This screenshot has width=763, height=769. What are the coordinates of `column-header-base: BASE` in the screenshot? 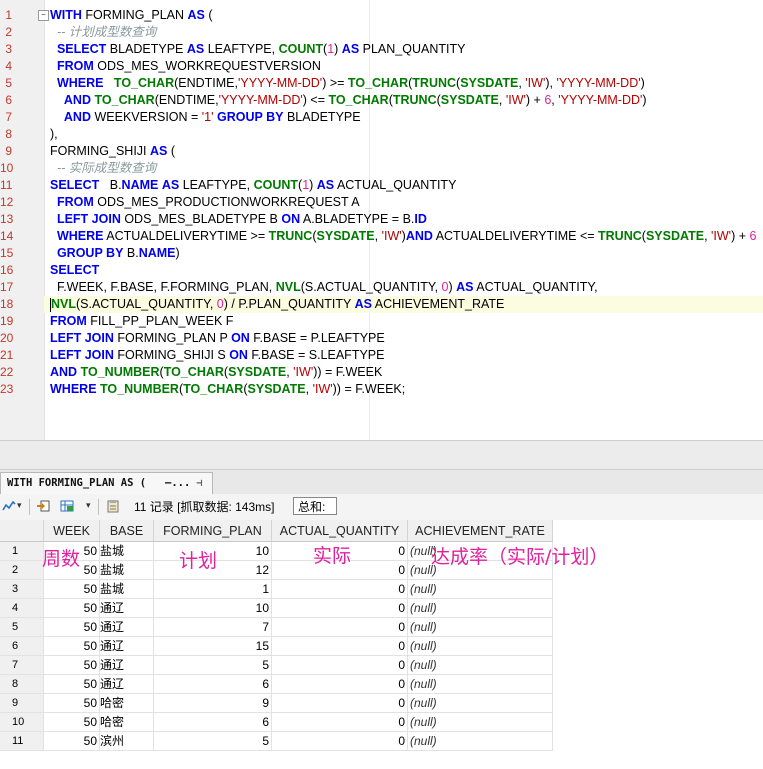 It's located at (127, 531).